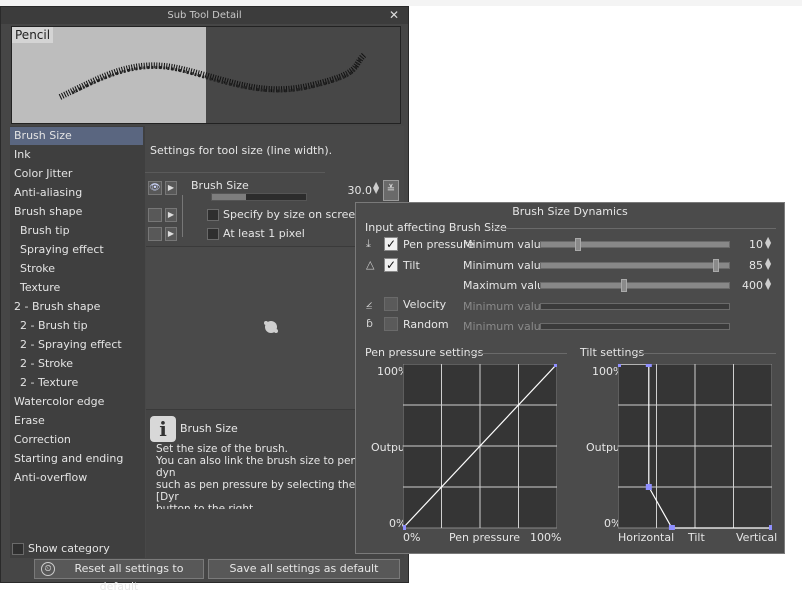 This screenshot has height=596, width=802. I want to click on option-label: At least 1 pixel, so click(264, 233).